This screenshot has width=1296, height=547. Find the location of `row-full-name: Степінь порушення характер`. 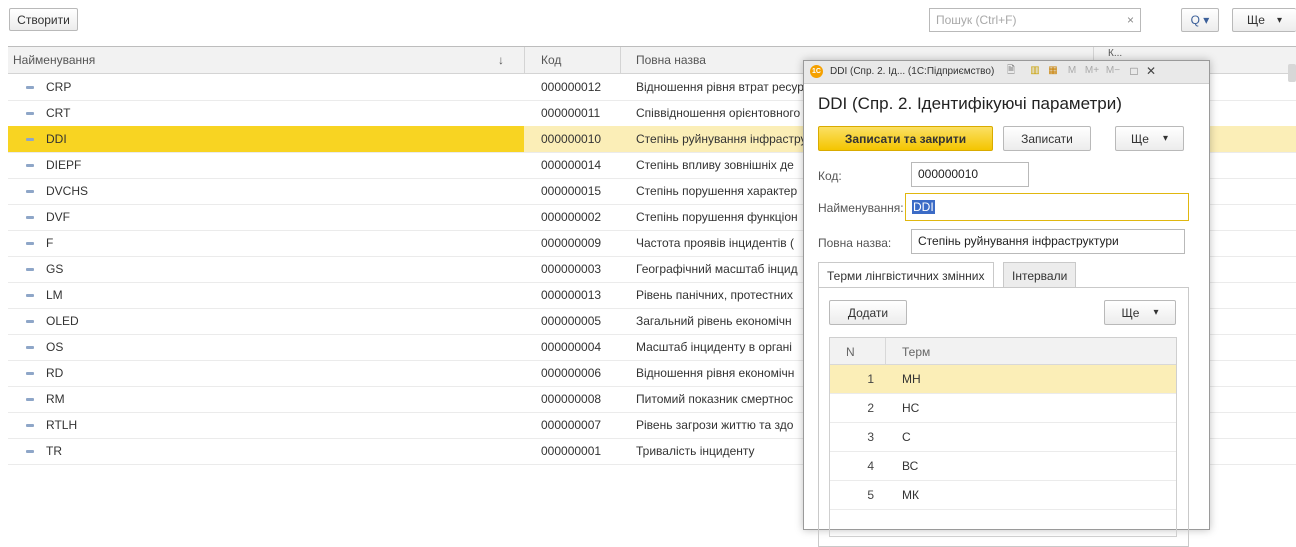

row-full-name: Степінь порушення характер is located at coordinates (717, 191).